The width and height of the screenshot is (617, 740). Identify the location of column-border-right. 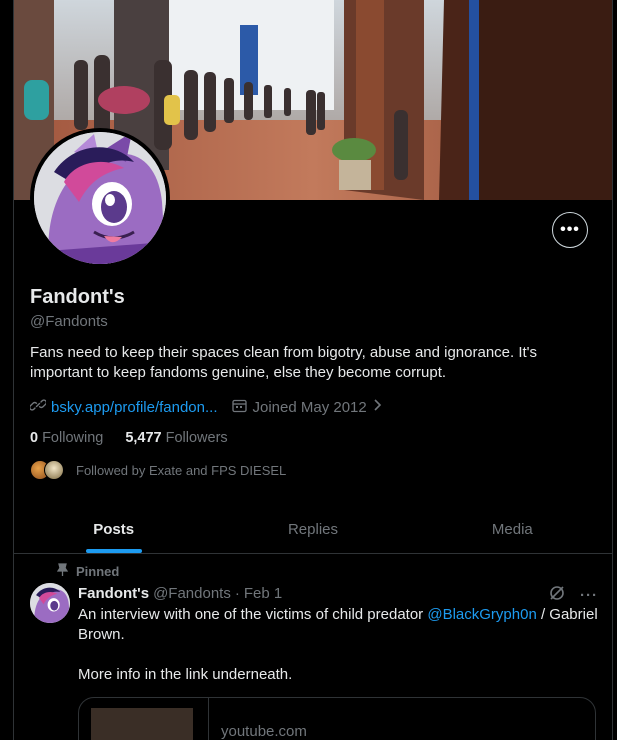
(612, 370).